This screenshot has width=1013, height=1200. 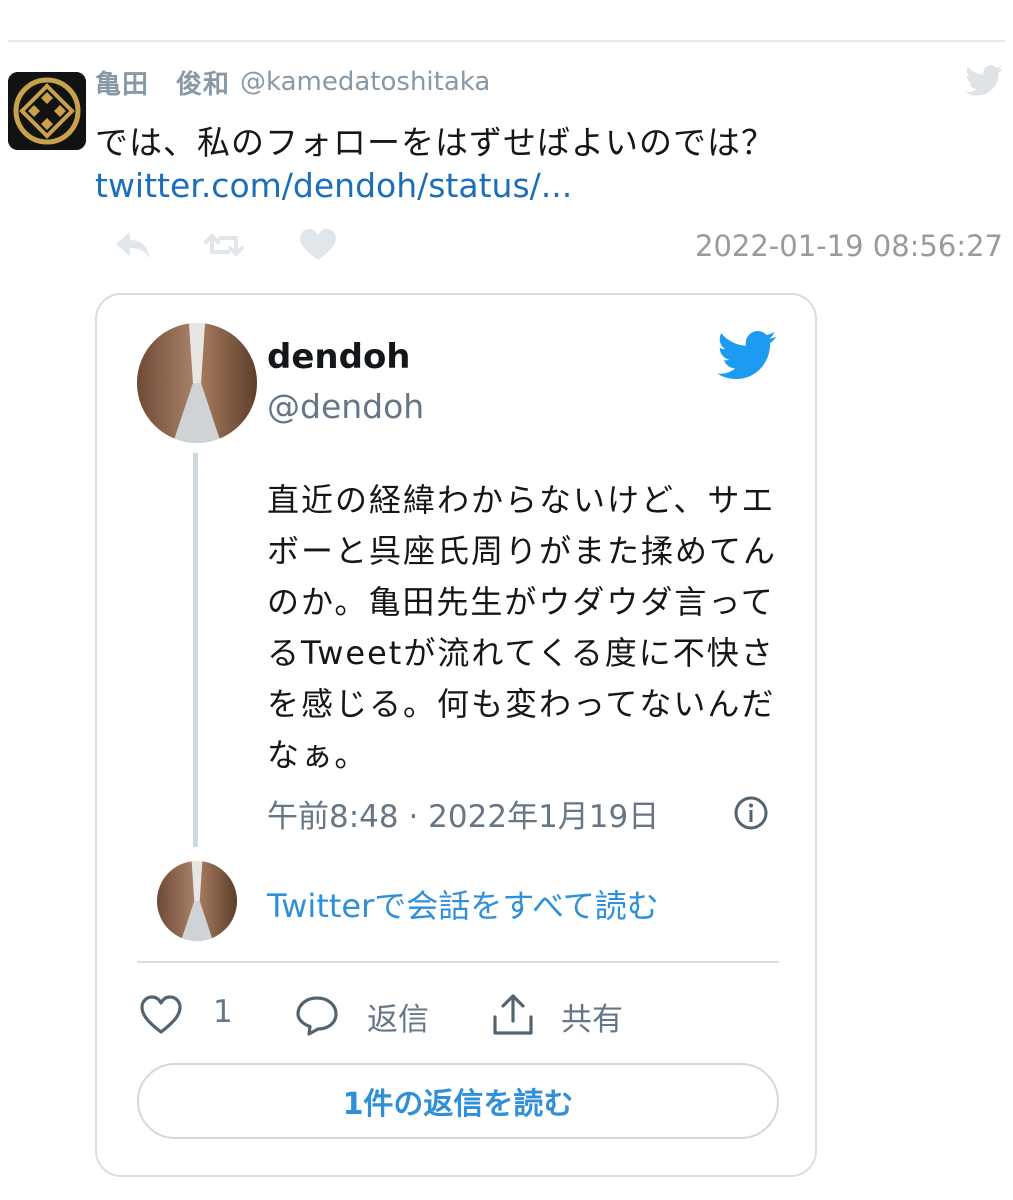 I want to click on read-replies-button: 1件の返信を読む, so click(x=458, y=1101).